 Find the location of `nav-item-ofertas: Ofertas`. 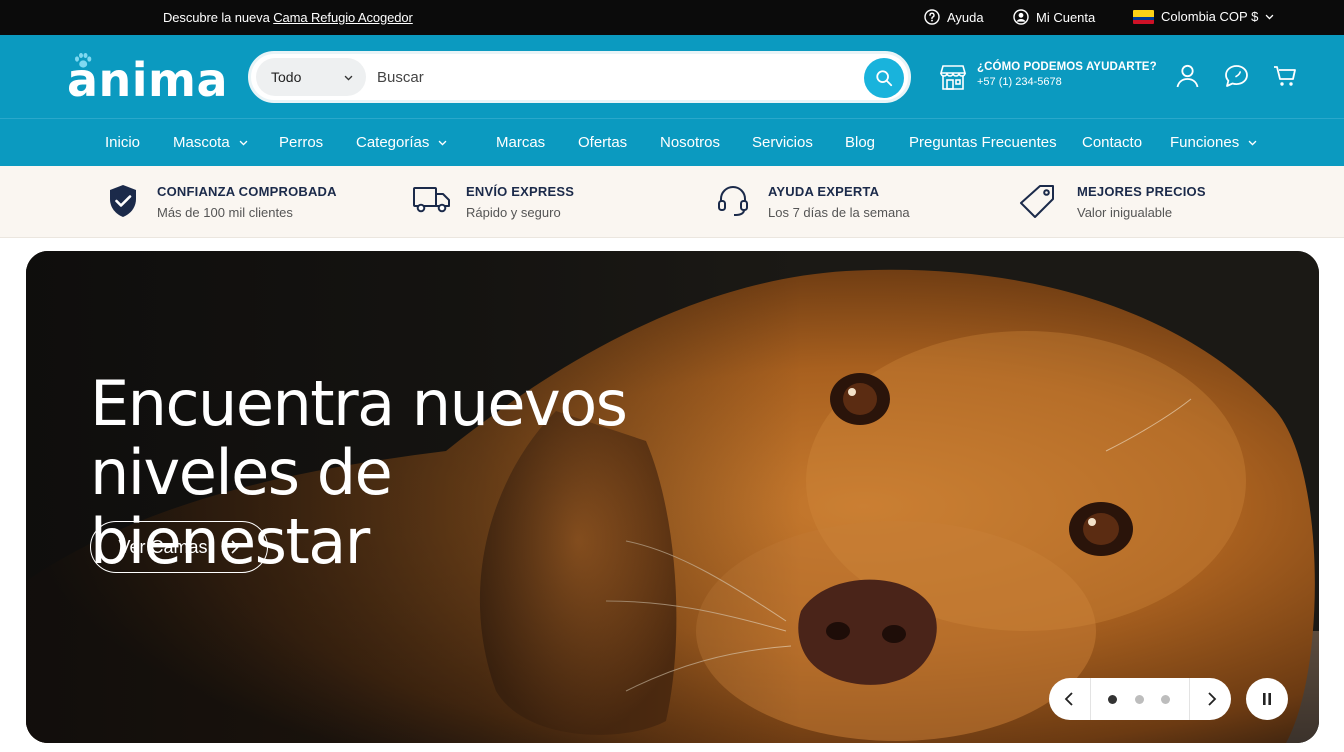

nav-item-ofertas: Ofertas is located at coordinates (602, 142).